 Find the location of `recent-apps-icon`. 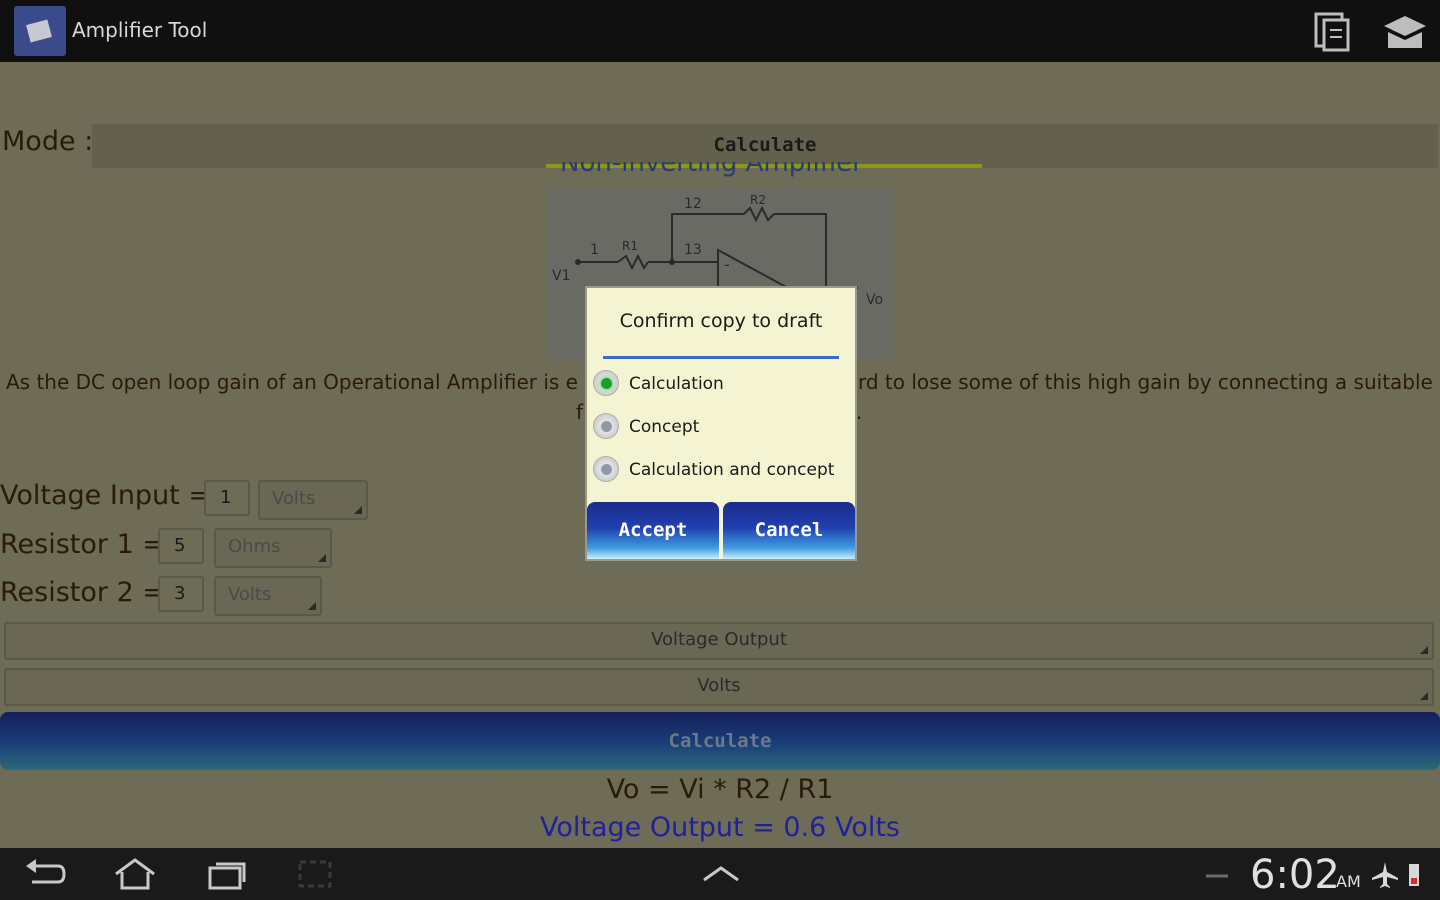

recent-apps-icon is located at coordinates (227, 874).